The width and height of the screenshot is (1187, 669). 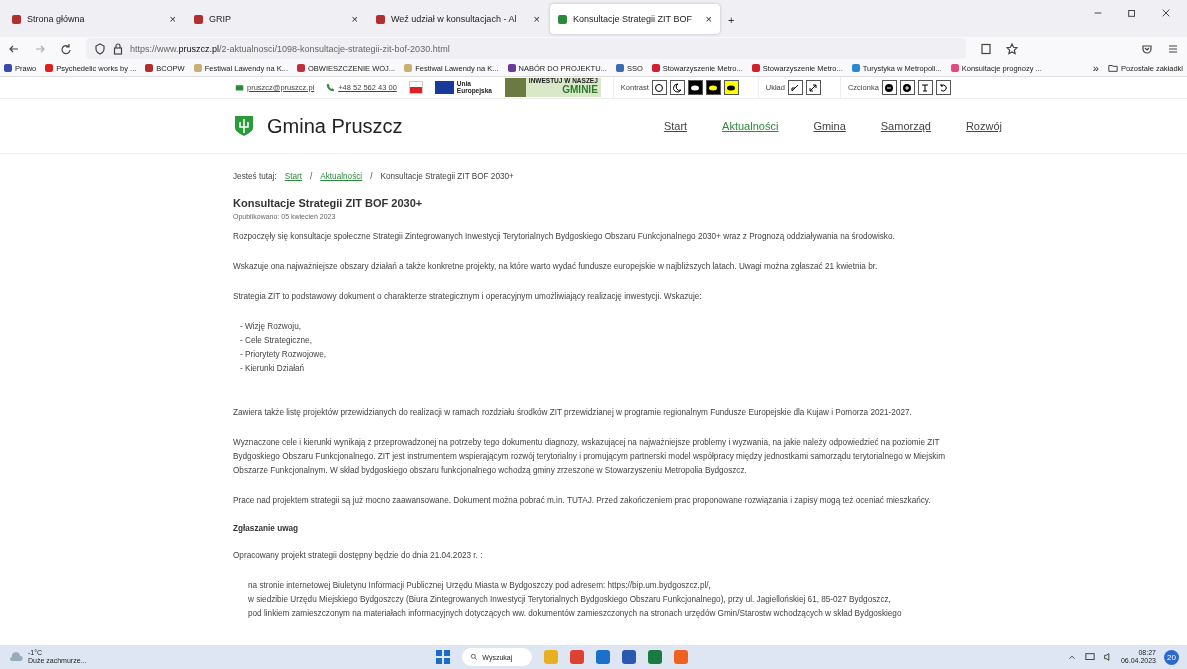 I want to click on browser-tab: Konsultacje Strategii ZIT BOF ×, so click(x=635, y=19).